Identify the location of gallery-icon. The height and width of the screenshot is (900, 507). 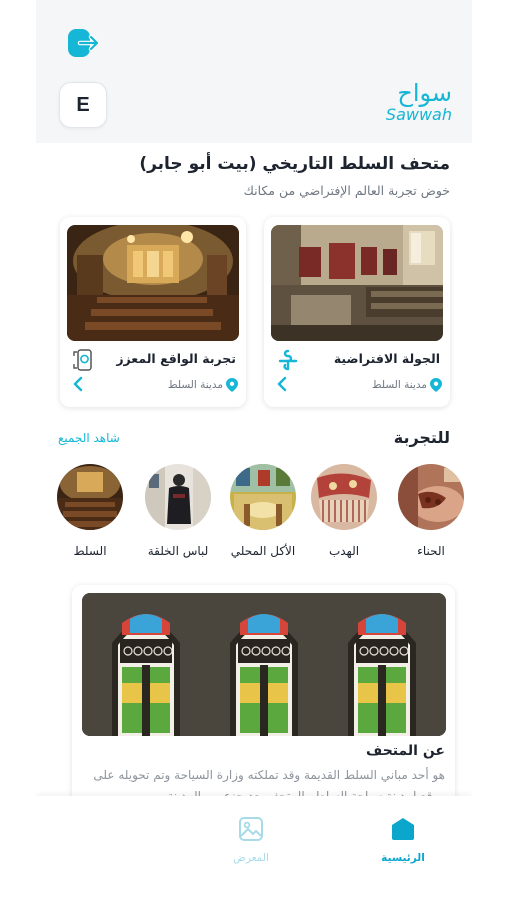
(251, 829).